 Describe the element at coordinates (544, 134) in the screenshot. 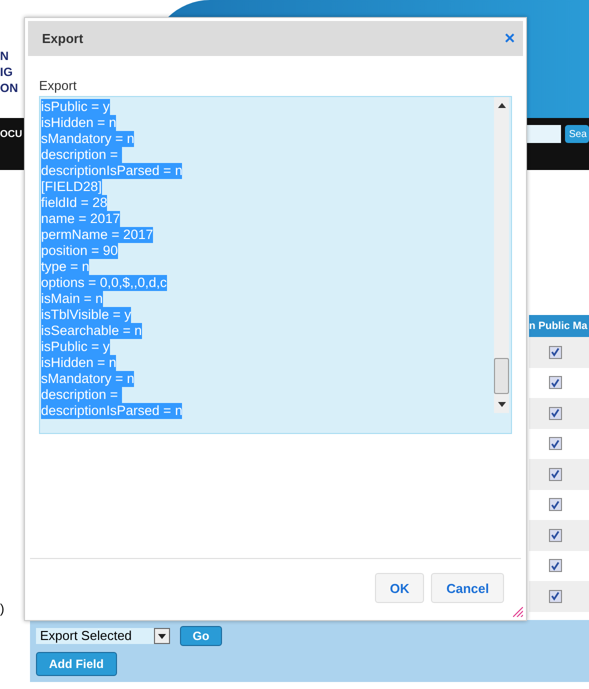

I see `search-field` at that location.